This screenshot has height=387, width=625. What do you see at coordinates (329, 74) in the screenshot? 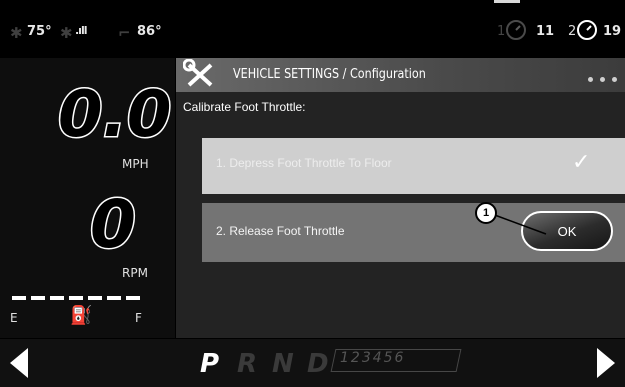
I see `page-title: VEHICLE SETTINGS / Configuration` at bounding box center [329, 74].